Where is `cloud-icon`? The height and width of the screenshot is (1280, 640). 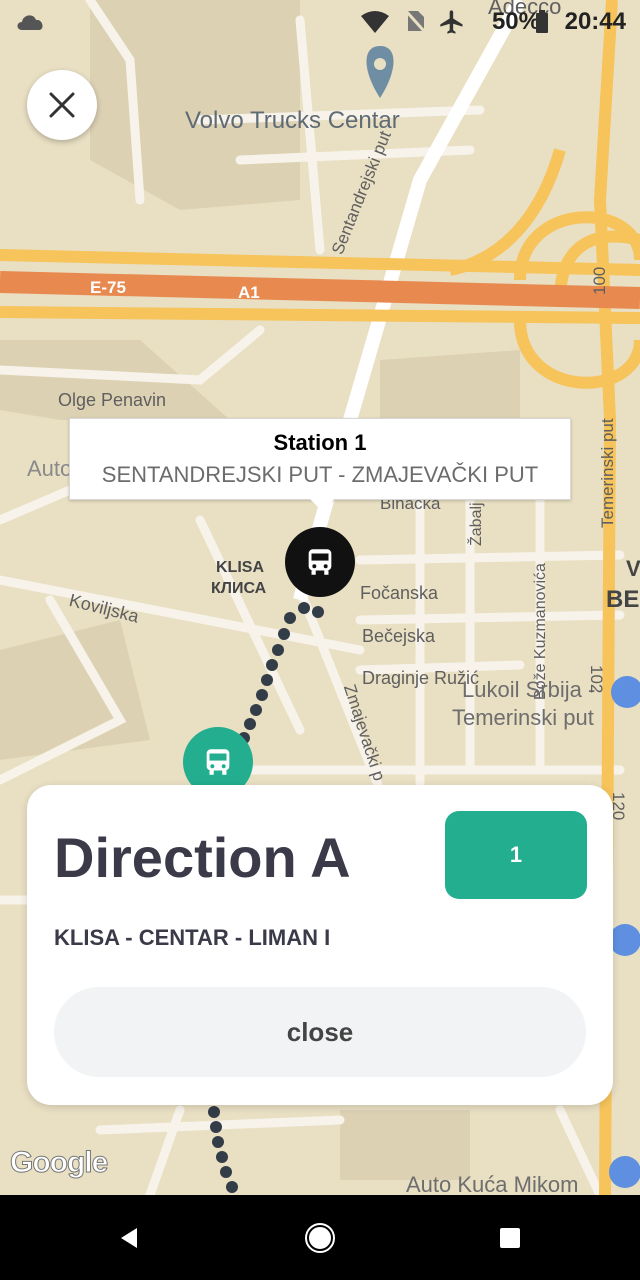 cloud-icon is located at coordinates (30, 22).